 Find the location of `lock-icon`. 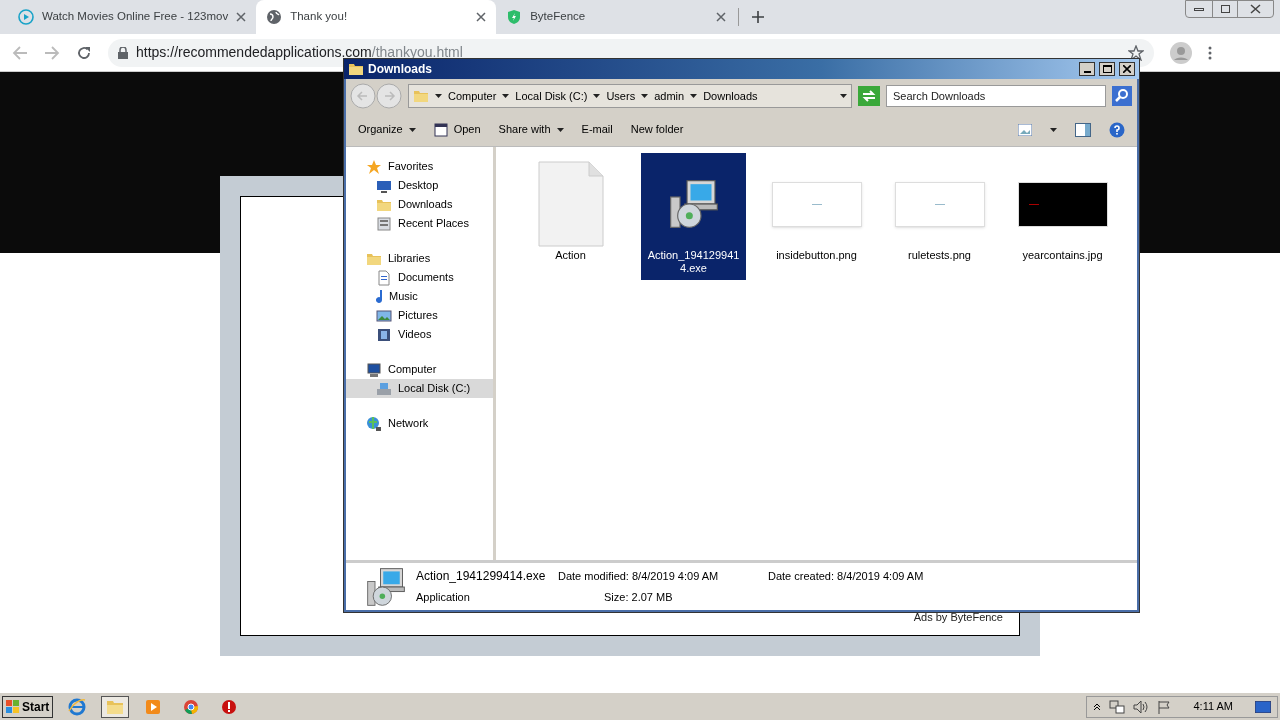

lock-icon is located at coordinates (123, 52).